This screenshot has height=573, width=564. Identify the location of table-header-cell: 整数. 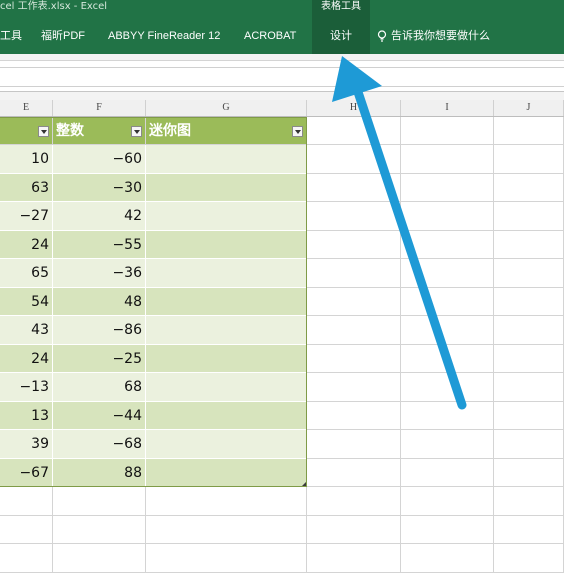
(99, 131).